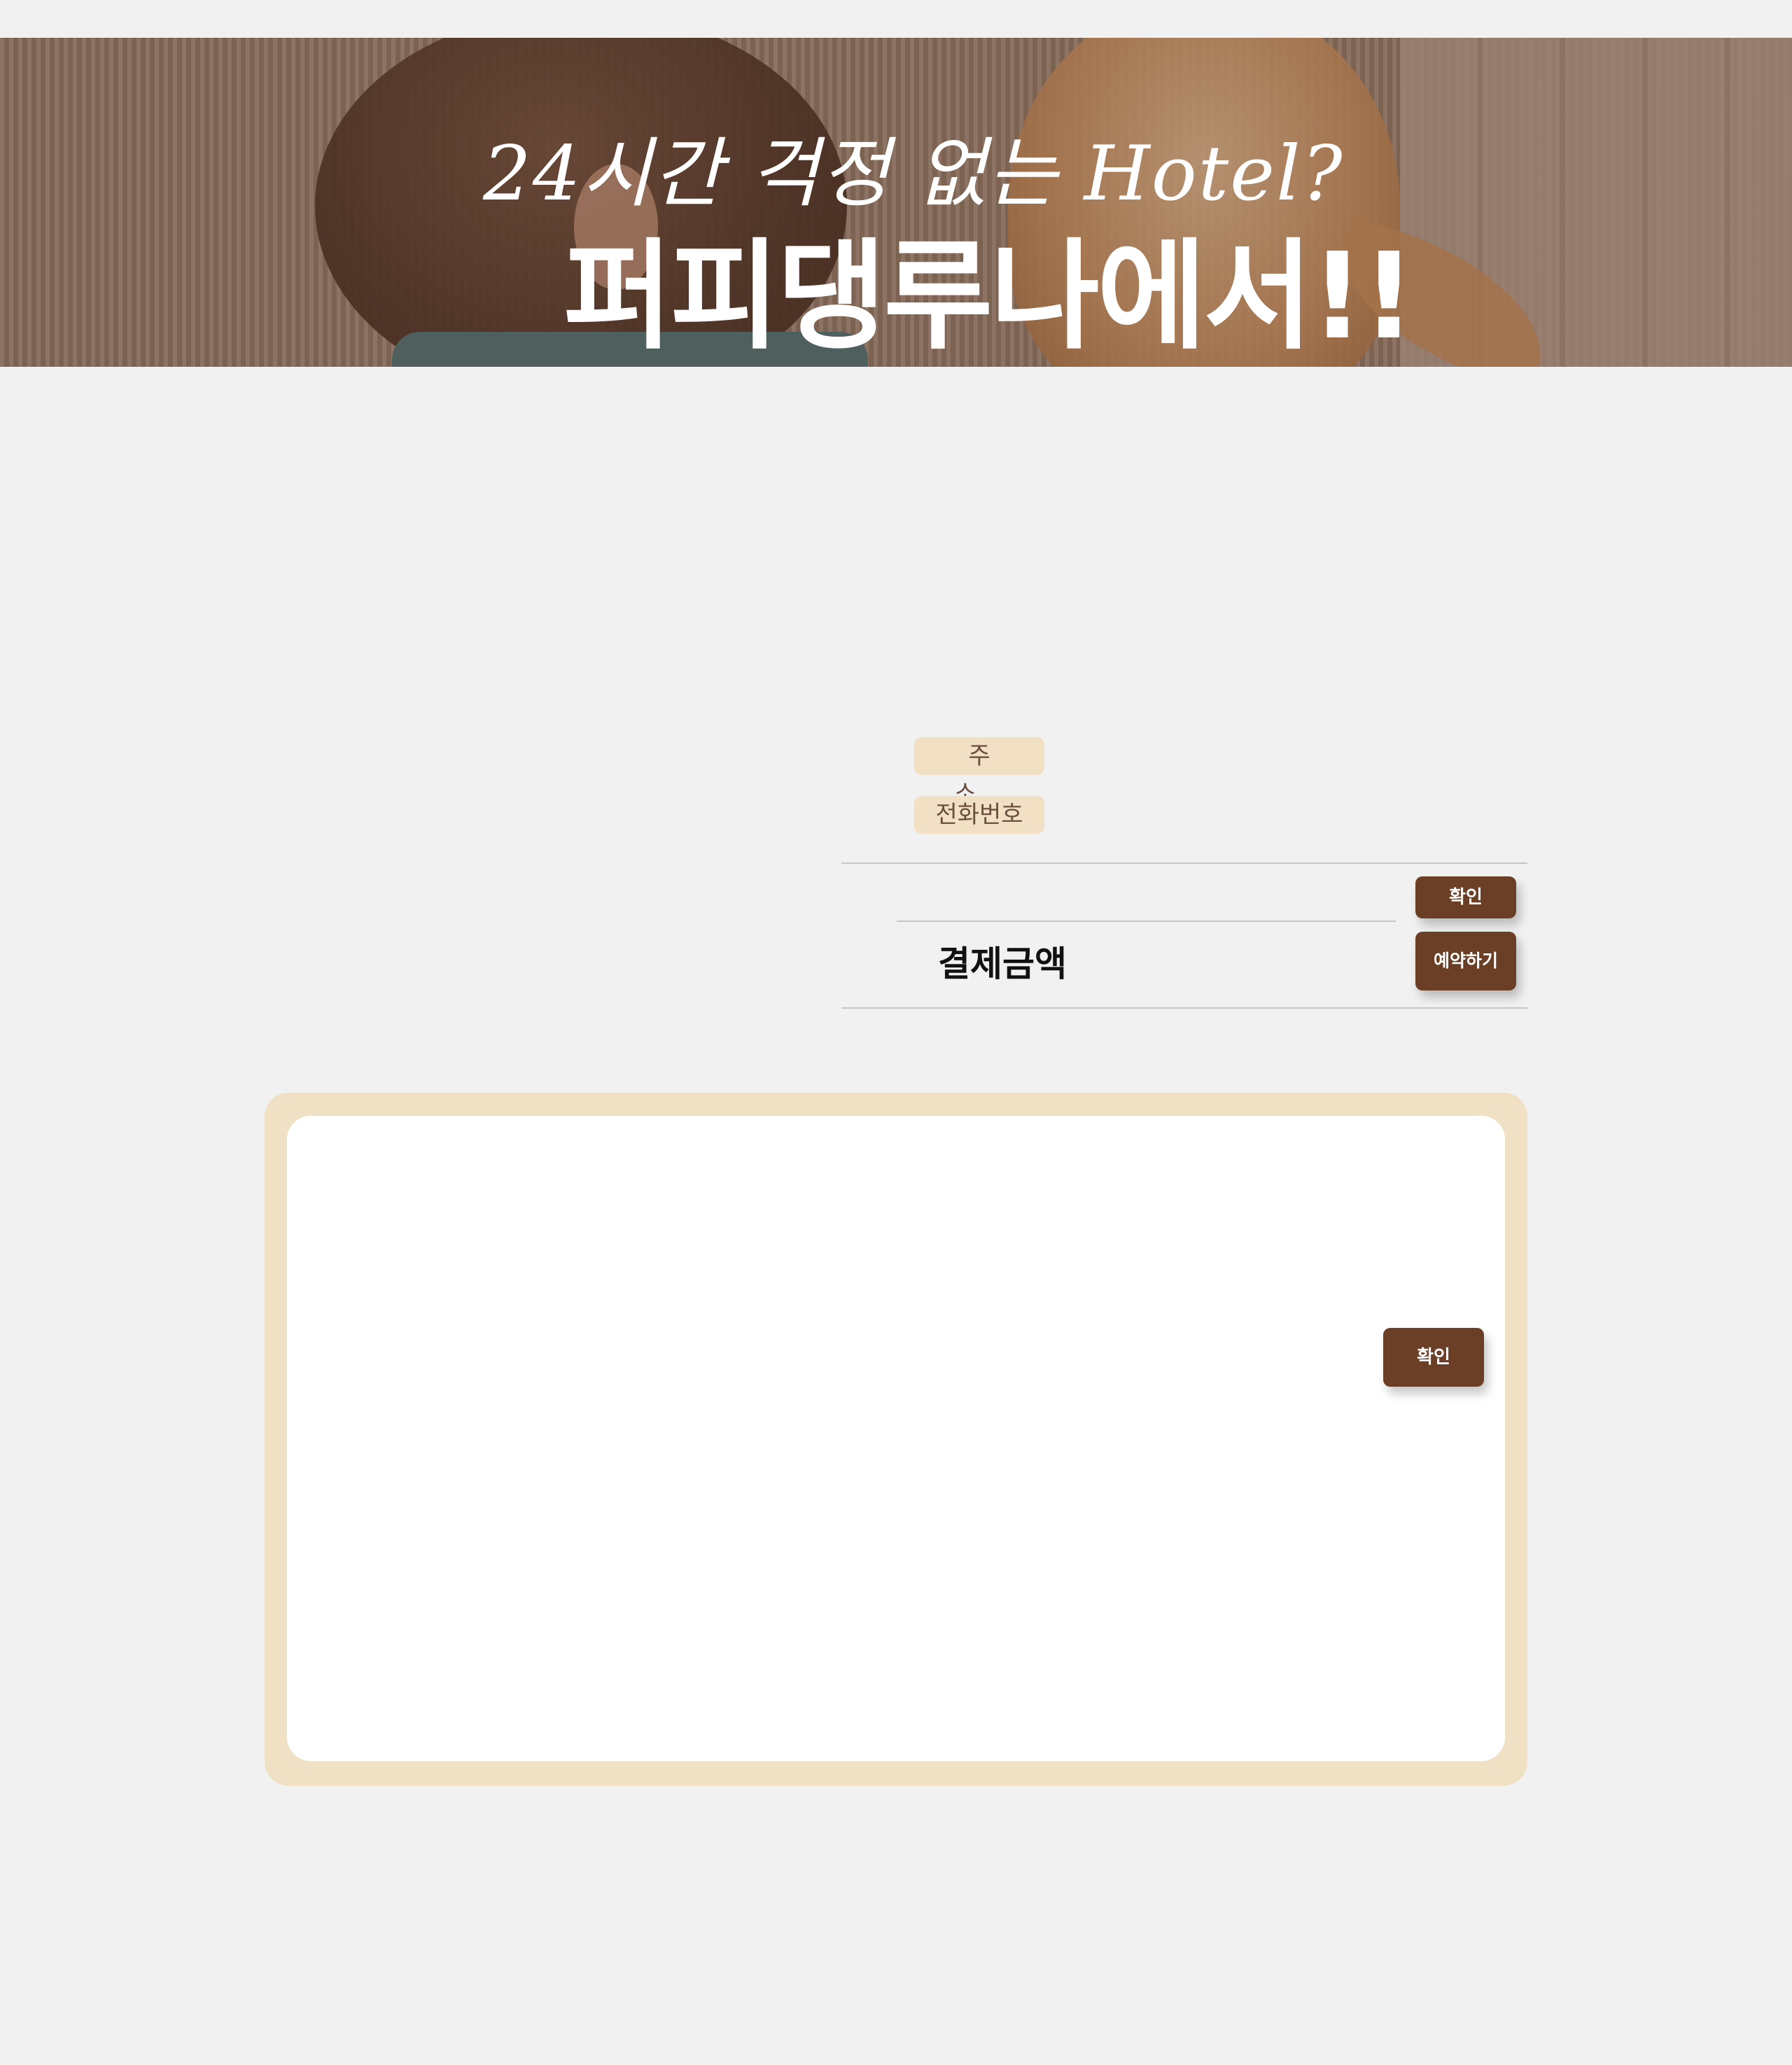 Image resolution: width=1792 pixels, height=2065 pixels. I want to click on modal-confirm-button: 확인, so click(1433, 1357).